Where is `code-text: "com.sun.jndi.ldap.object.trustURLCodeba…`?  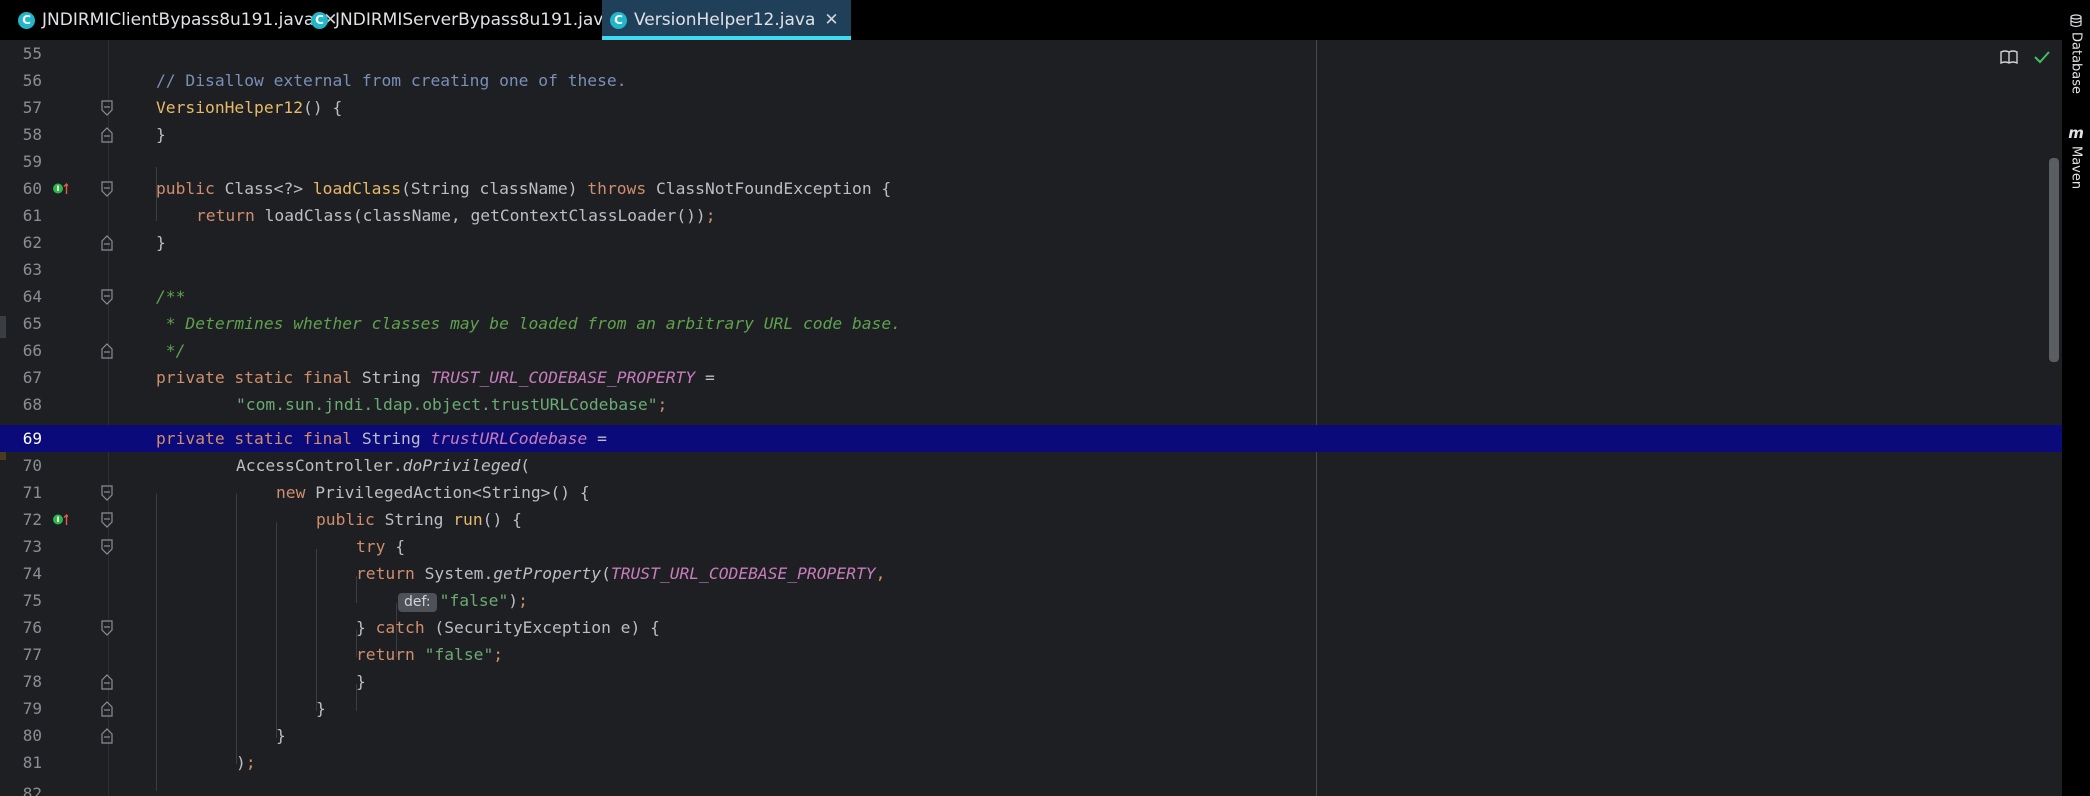 code-text: "com.sun.jndi.ldap.object.trustURLCodeba… is located at coordinates (452, 404).